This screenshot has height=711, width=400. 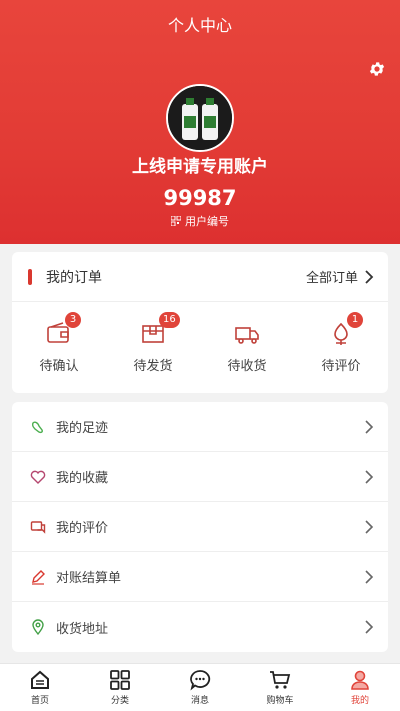 I want to click on grid-icon, so click(x=120, y=680).